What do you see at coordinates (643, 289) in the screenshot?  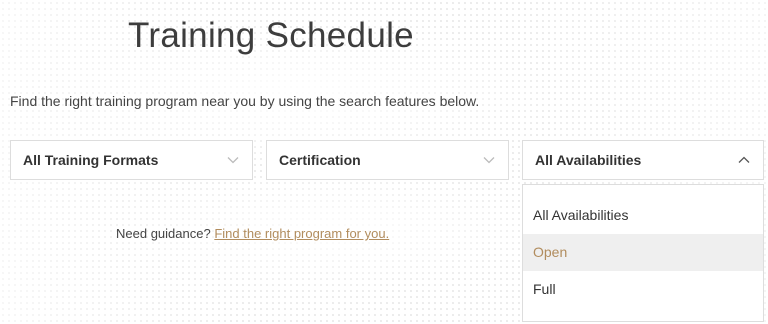 I see `availability-option-full: Full` at bounding box center [643, 289].